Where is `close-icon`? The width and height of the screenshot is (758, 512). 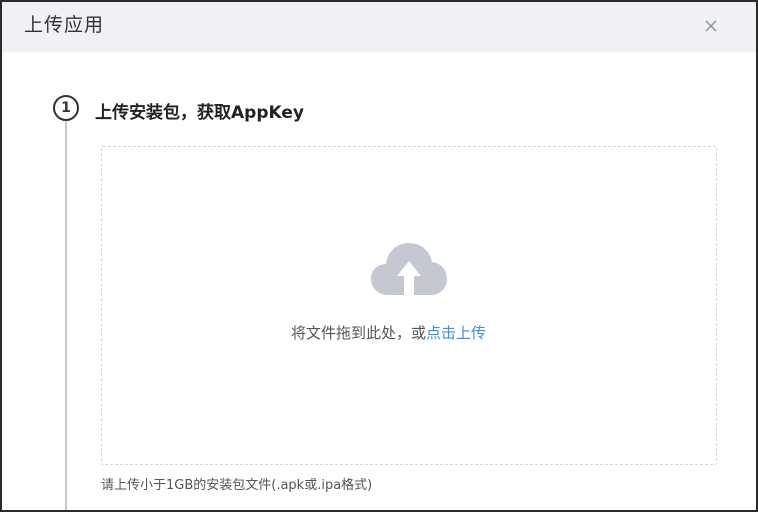 close-icon is located at coordinates (711, 26).